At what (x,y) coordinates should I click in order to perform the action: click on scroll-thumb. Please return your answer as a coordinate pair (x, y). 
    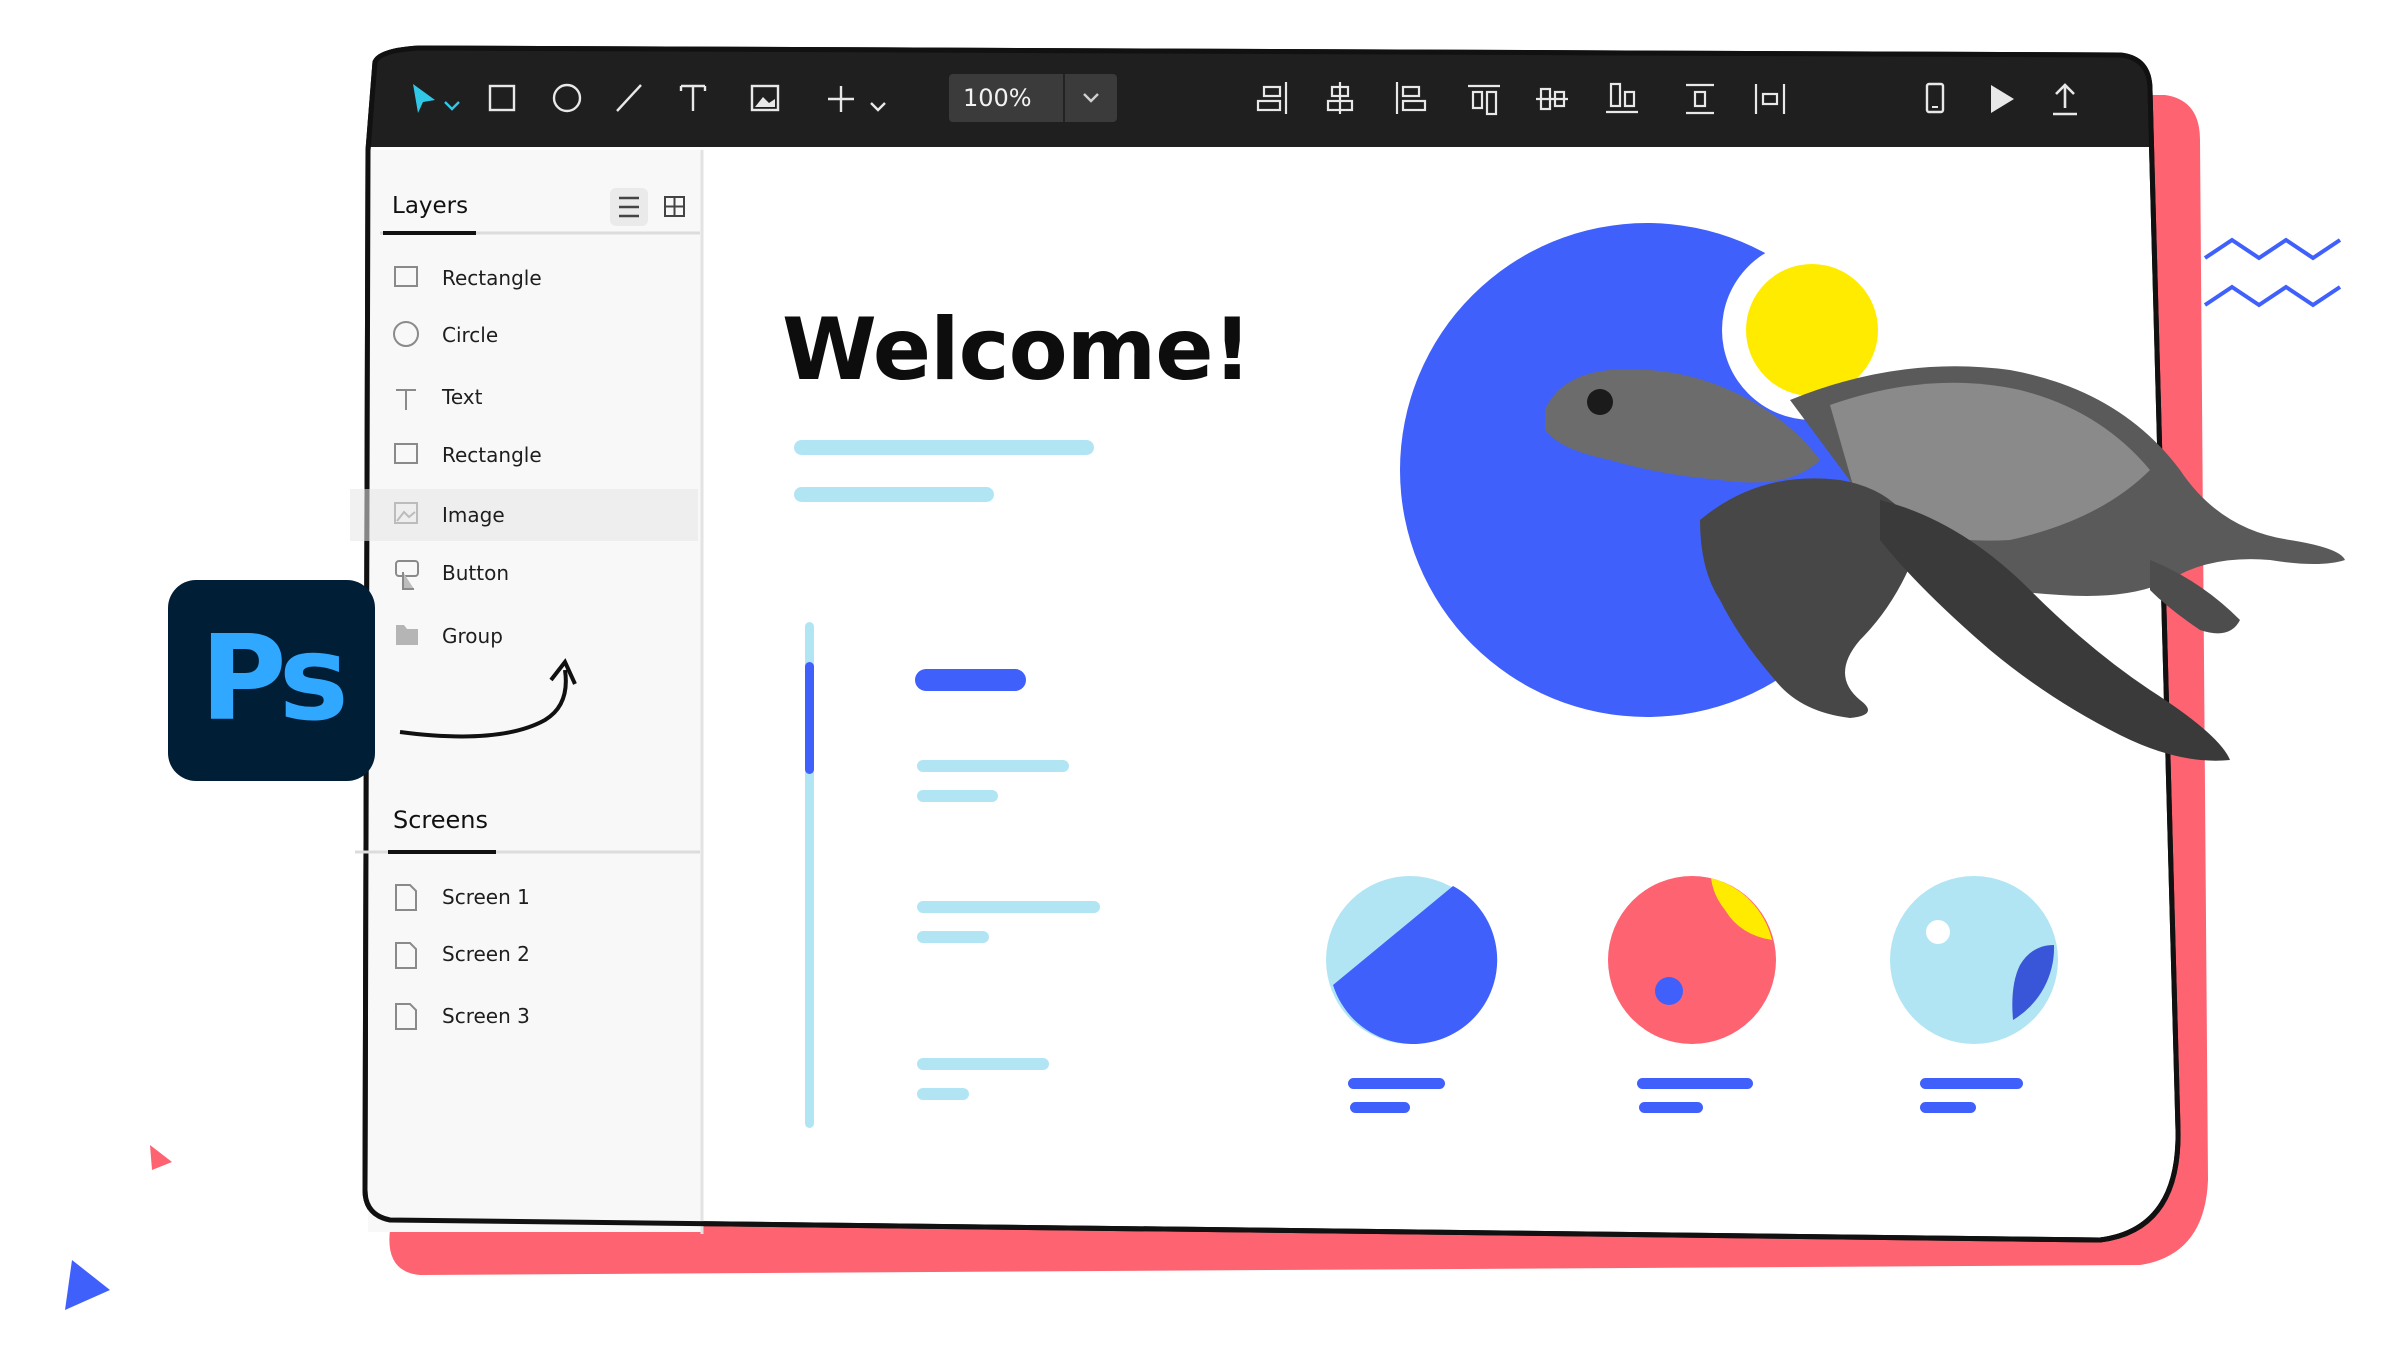
    Looking at the image, I should click on (809, 718).